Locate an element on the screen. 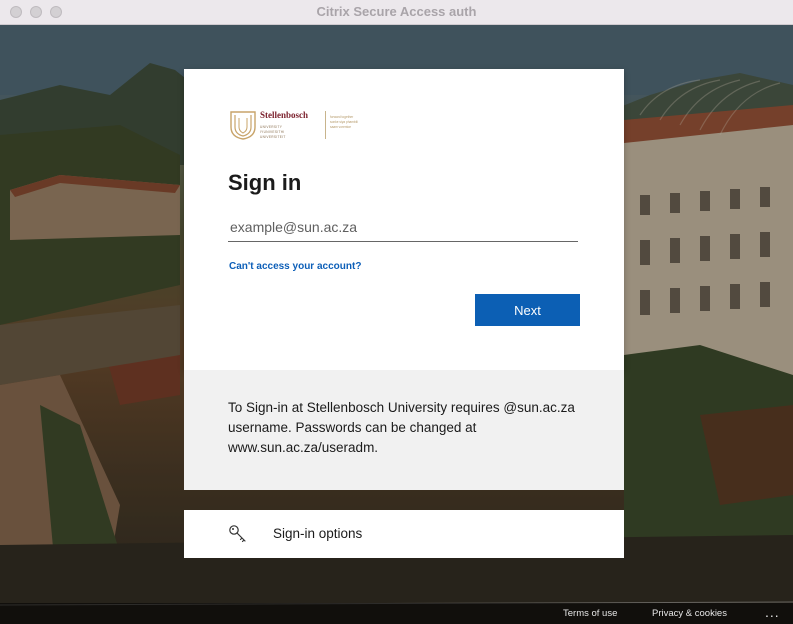 The height and width of the screenshot is (624, 793). logo-tagline: forward together is located at coordinates (342, 117).